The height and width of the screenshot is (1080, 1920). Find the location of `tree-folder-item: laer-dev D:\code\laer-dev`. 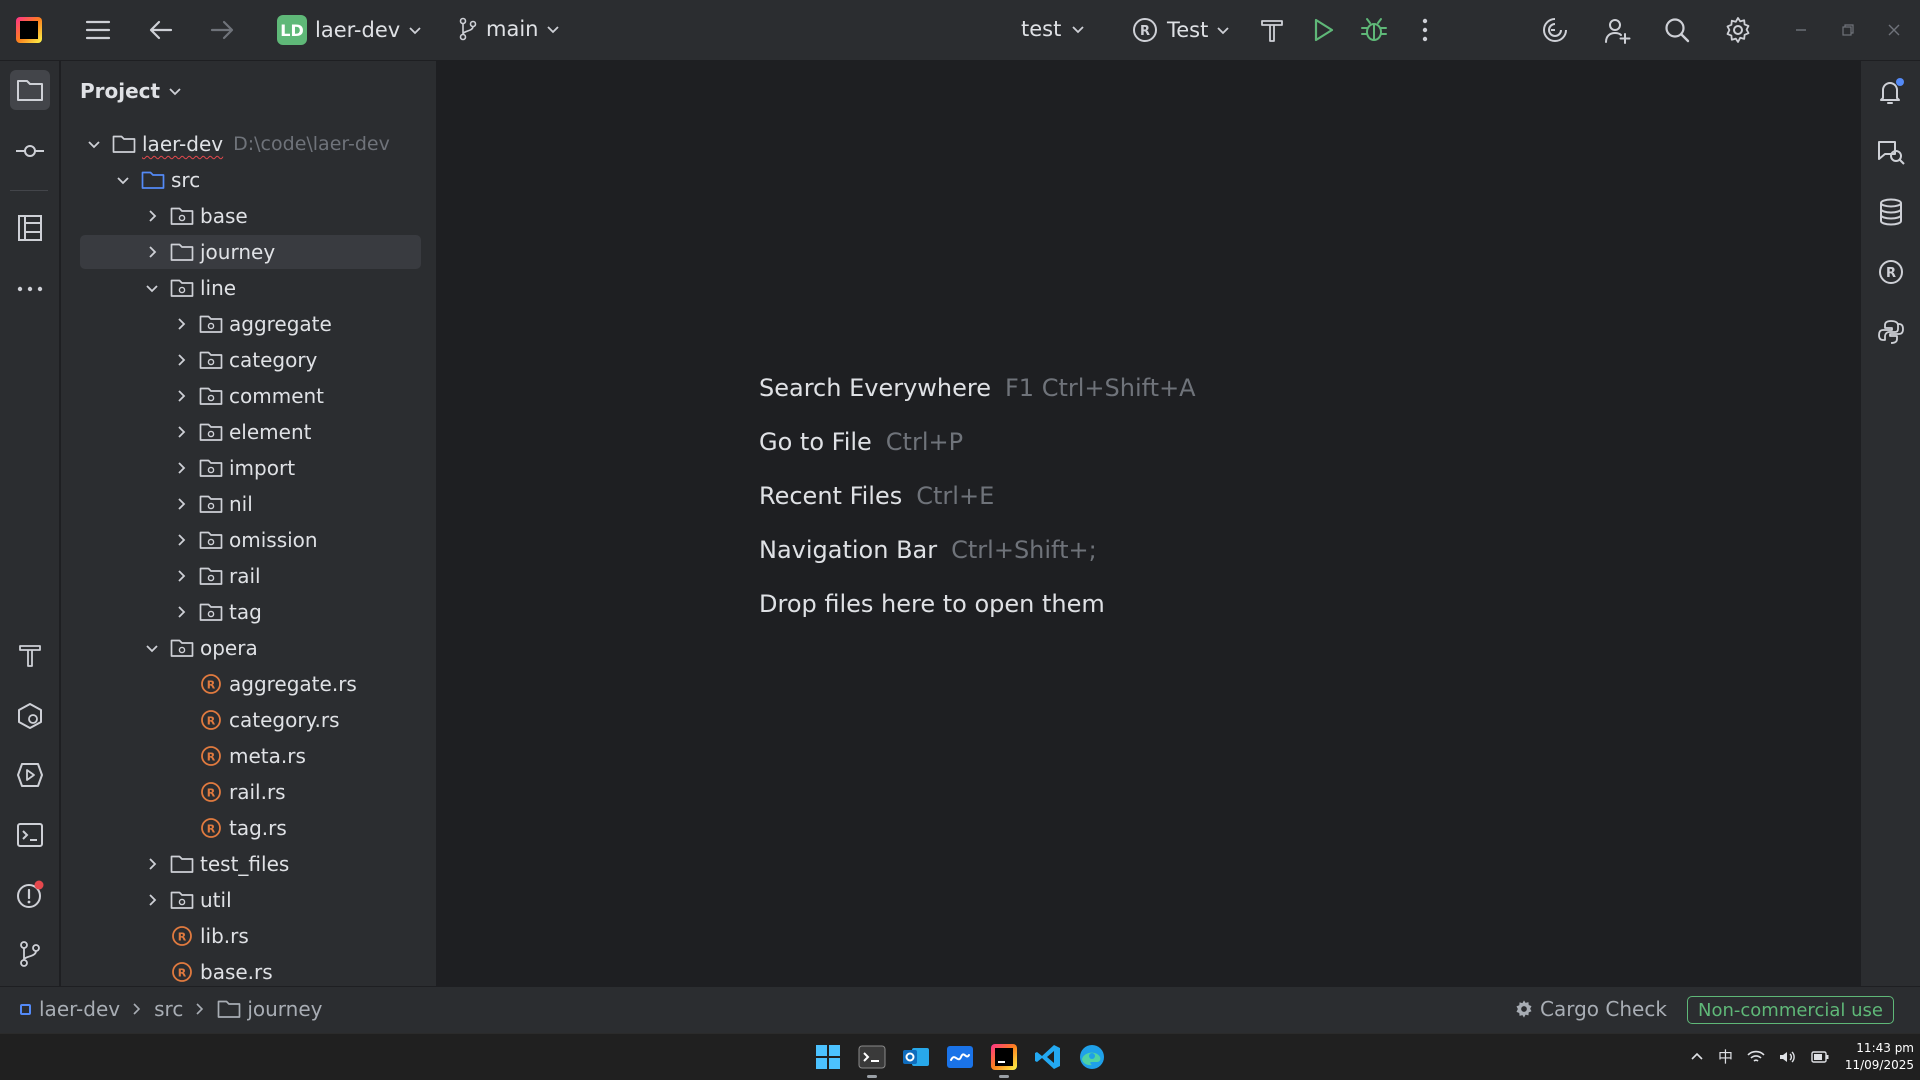

tree-folder-item: laer-dev D:\code\laer-dev is located at coordinates (250, 144).